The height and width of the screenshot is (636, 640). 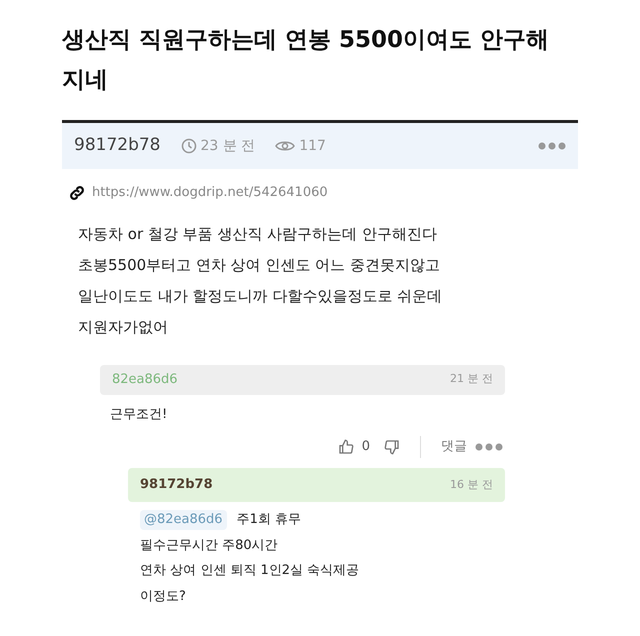 What do you see at coordinates (176, 485) in the screenshot?
I see `reply-author: 98172b78` at bounding box center [176, 485].